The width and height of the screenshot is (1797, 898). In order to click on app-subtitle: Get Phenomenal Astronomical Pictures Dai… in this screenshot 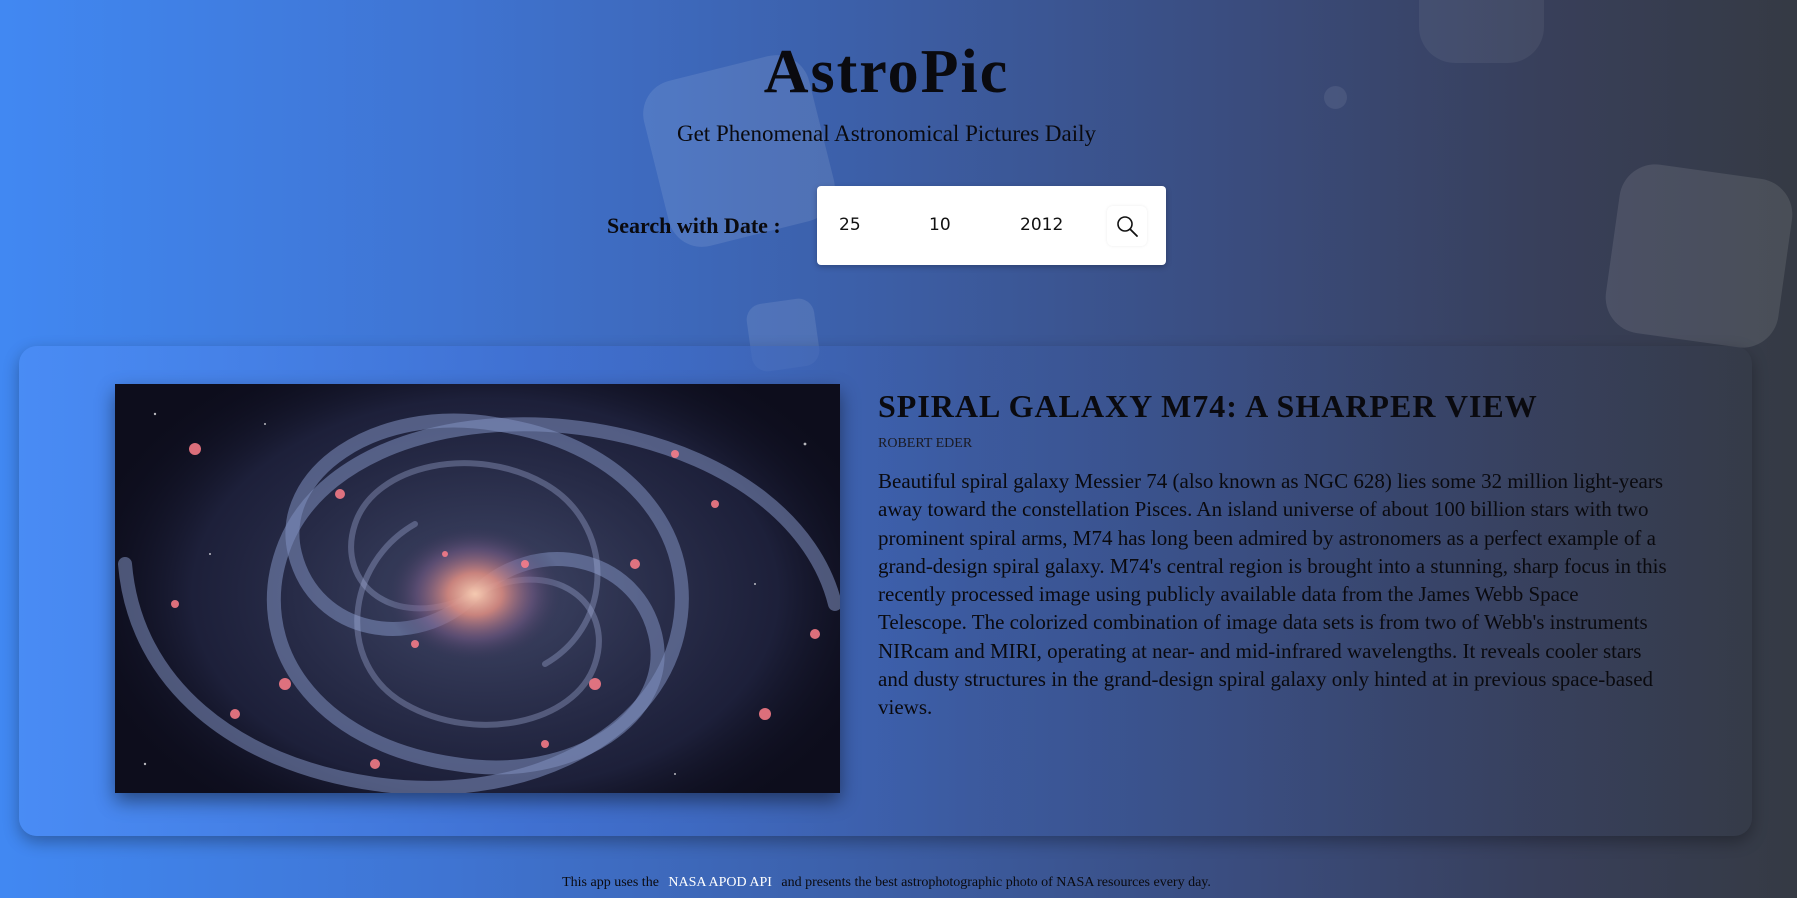, I will do `click(886, 133)`.